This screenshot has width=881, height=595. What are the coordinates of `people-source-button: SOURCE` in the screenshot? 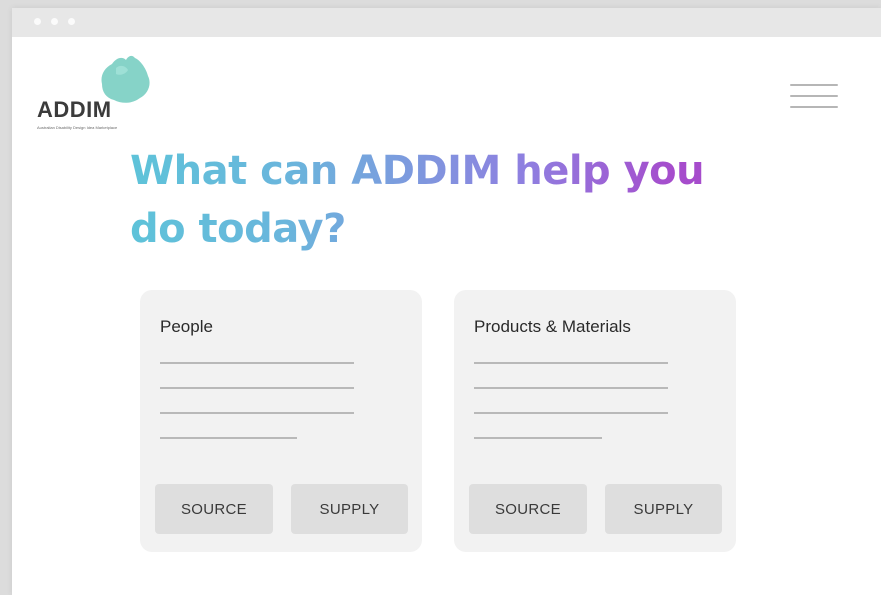 It's located at (214, 509).